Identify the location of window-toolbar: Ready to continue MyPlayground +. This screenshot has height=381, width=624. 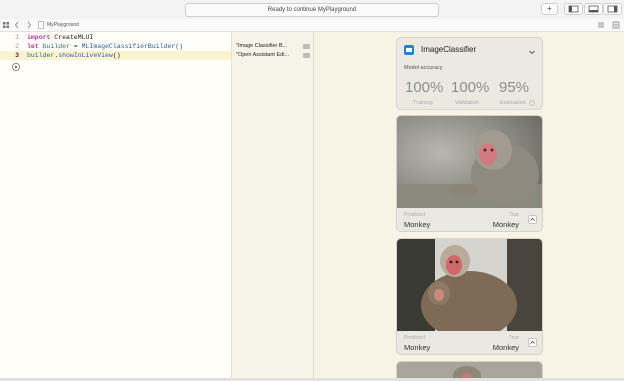
(312, 10).